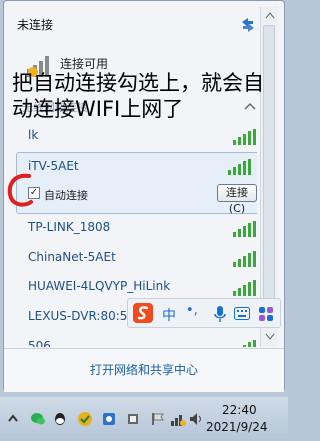 The width and height of the screenshot is (320, 441). Describe the element at coordinates (266, 314) in the screenshot. I see `apps-grid-icon` at that location.